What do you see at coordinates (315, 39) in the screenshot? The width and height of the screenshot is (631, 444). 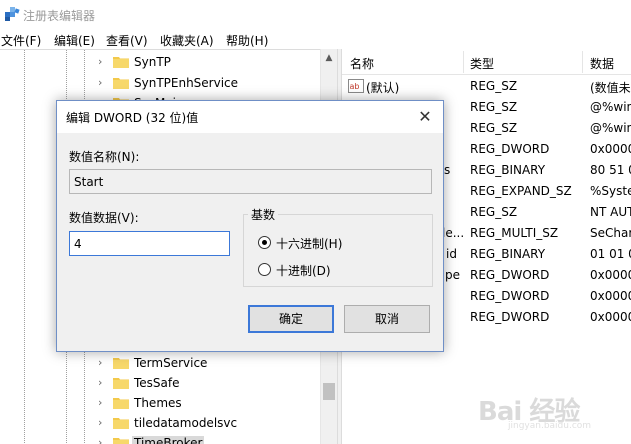 I see `menu-bar: 文件(F) 编辑(E) 查看(V) 收藏夹(A) 帮助(H)` at bounding box center [315, 39].